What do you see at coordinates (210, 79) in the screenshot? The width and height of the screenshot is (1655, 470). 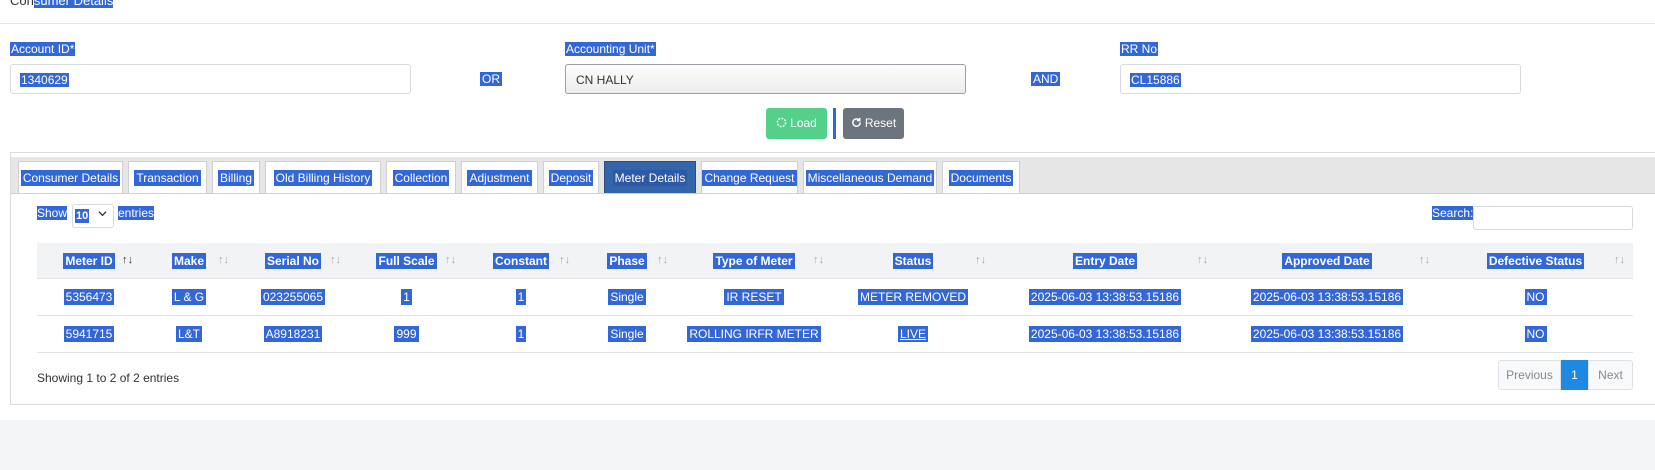 I see `account-id-input: 1340629` at bounding box center [210, 79].